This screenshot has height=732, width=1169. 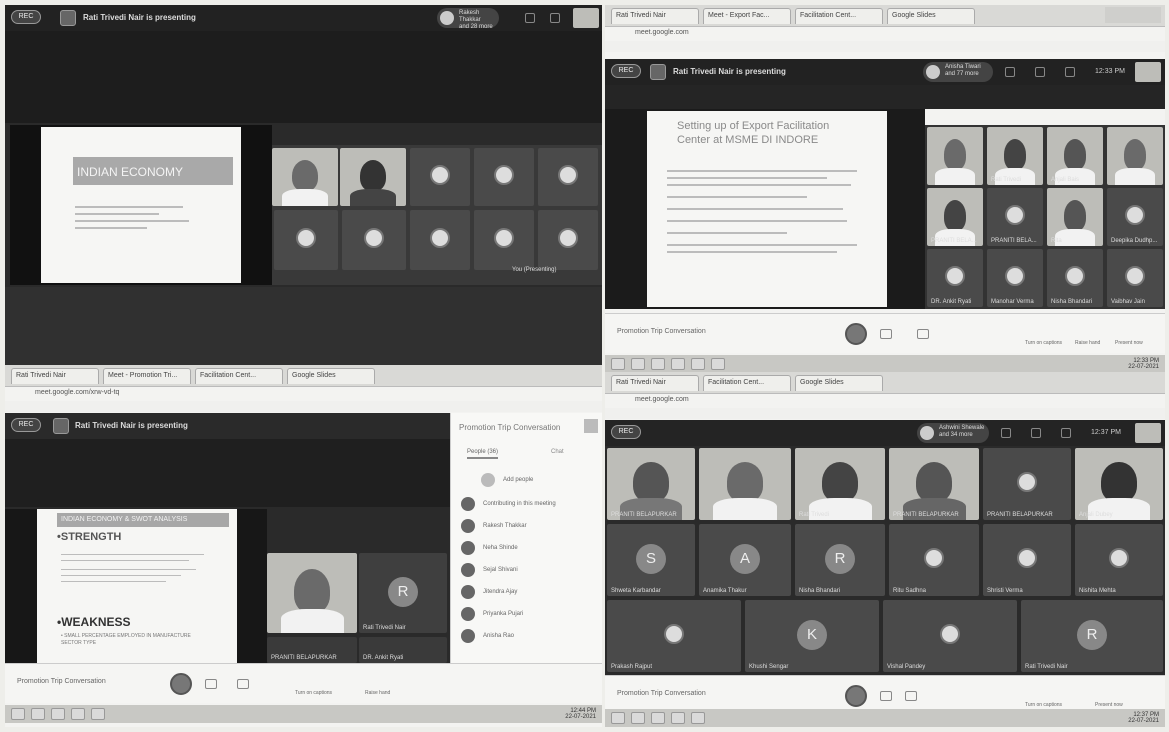 What do you see at coordinates (591, 426) in the screenshot?
I see `panel-close-button` at bounding box center [591, 426].